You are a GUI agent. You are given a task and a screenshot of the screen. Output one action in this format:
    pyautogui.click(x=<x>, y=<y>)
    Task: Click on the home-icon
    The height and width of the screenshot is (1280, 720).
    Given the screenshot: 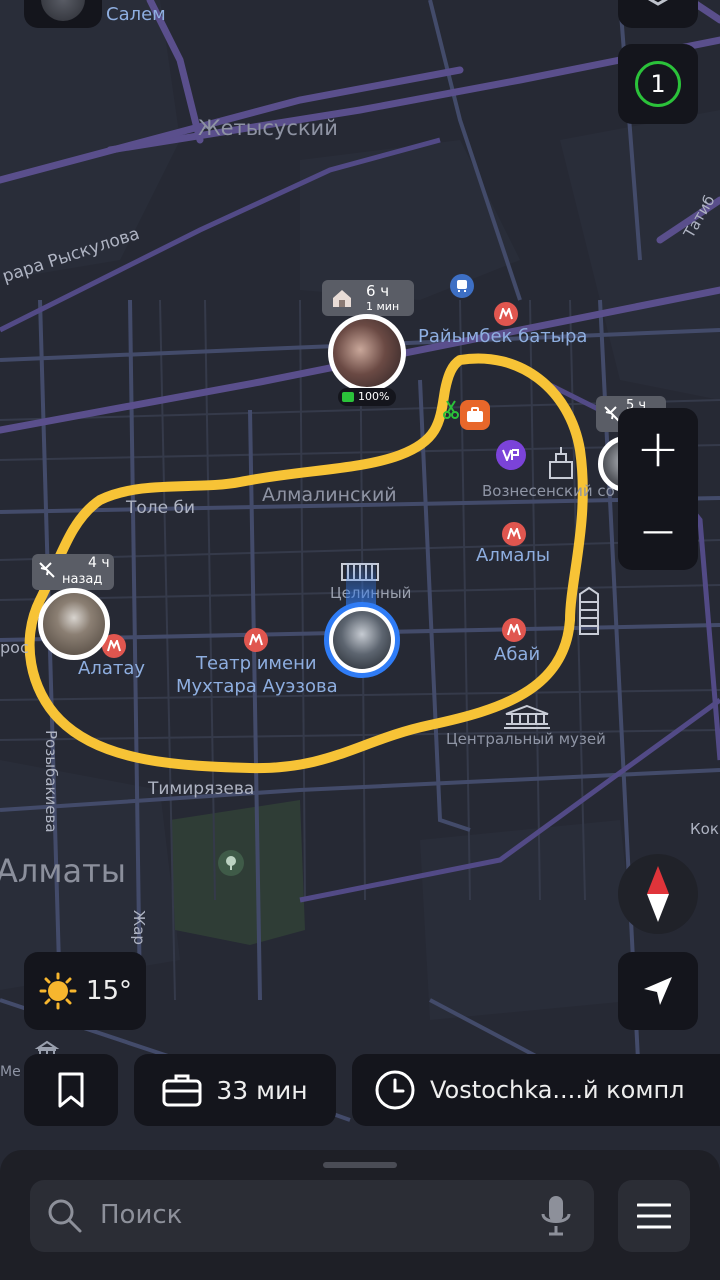 What is the action you would take?
    pyautogui.click(x=342, y=298)
    